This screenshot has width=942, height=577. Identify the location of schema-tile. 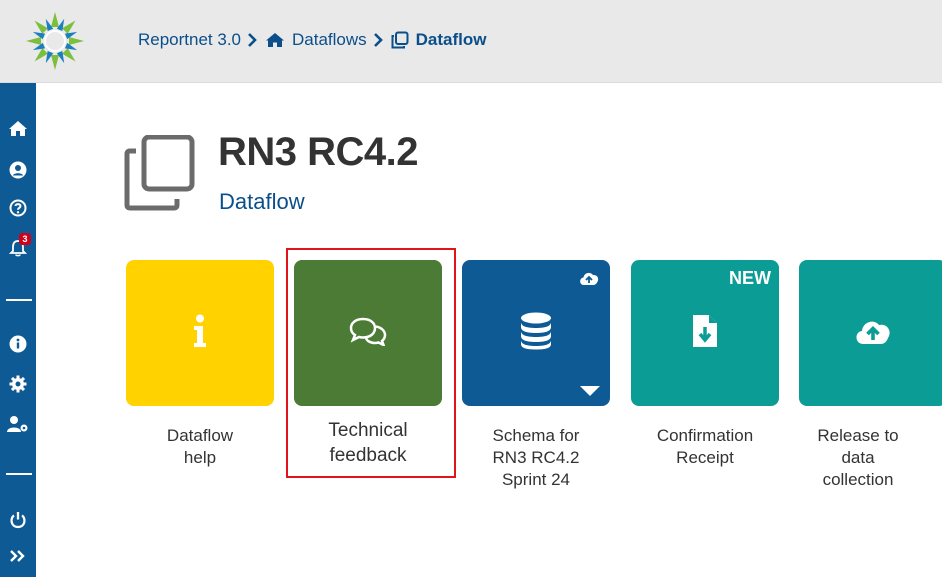
(536, 333).